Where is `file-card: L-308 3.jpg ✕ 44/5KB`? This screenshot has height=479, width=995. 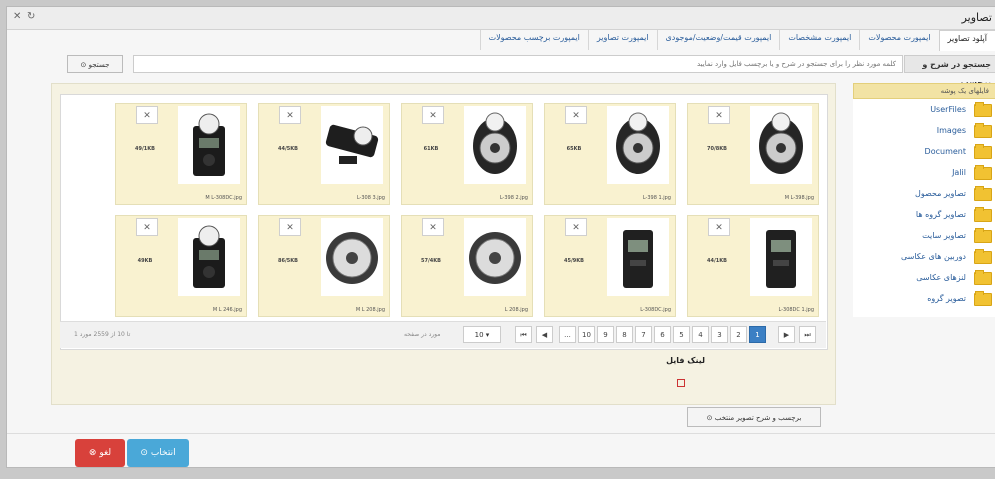
file-card: L-308 3.jpg ✕ 44/5KB is located at coordinates (324, 154).